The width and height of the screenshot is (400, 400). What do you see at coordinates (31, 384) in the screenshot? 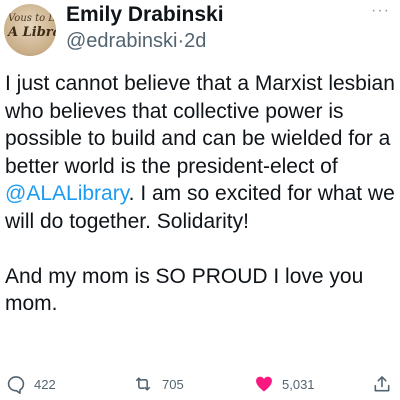
I see `reply-button: 422` at bounding box center [31, 384].